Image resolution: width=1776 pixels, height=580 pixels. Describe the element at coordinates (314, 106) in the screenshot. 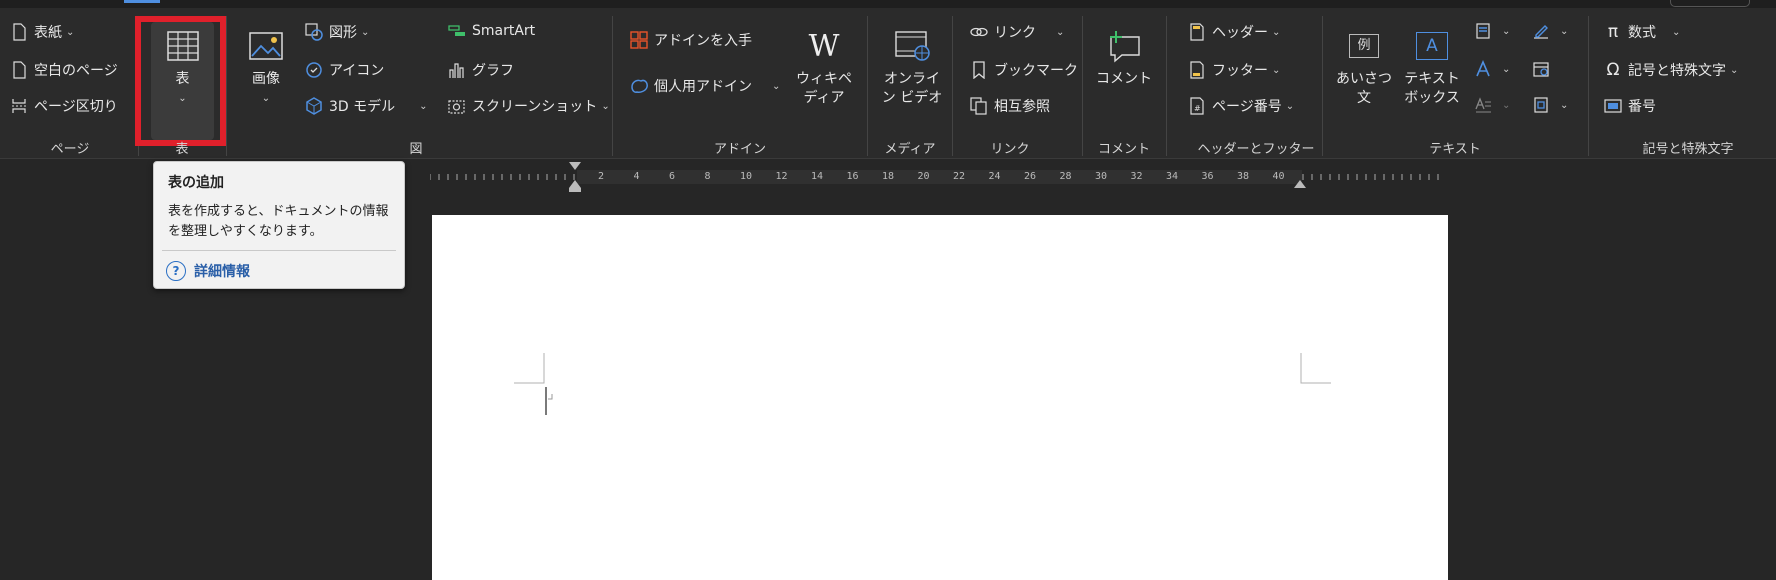

I see `cube-icon` at that location.